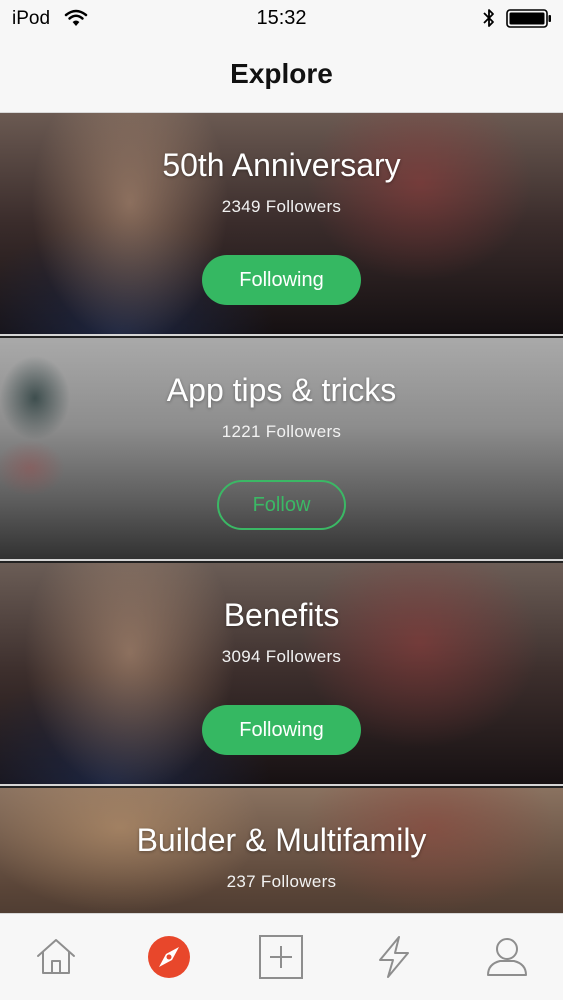 This screenshot has width=563, height=1000. I want to click on page-title: Explore, so click(281, 73).